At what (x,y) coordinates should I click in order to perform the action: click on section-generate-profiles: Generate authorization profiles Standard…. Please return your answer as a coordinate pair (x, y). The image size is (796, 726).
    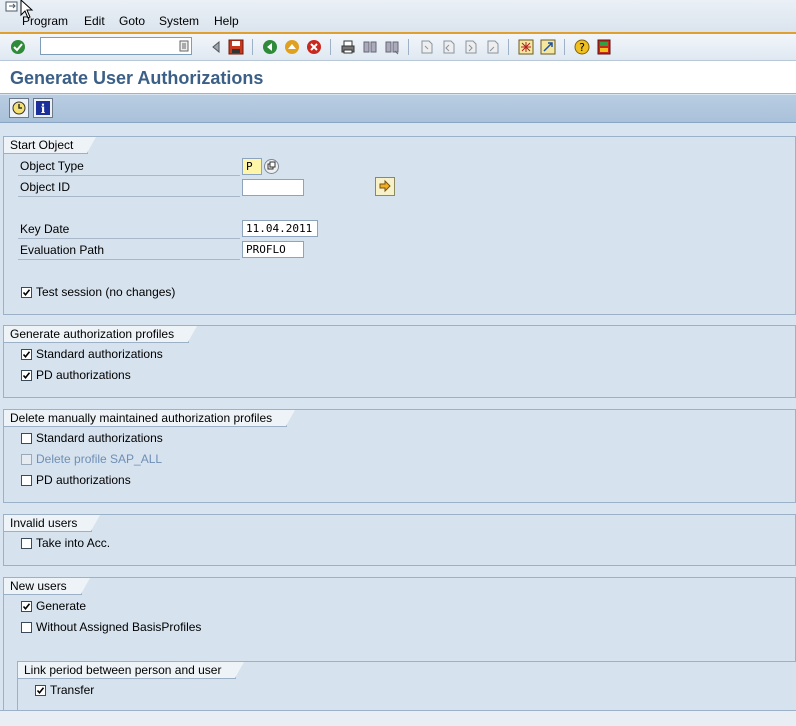
    Looking at the image, I should click on (399, 361).